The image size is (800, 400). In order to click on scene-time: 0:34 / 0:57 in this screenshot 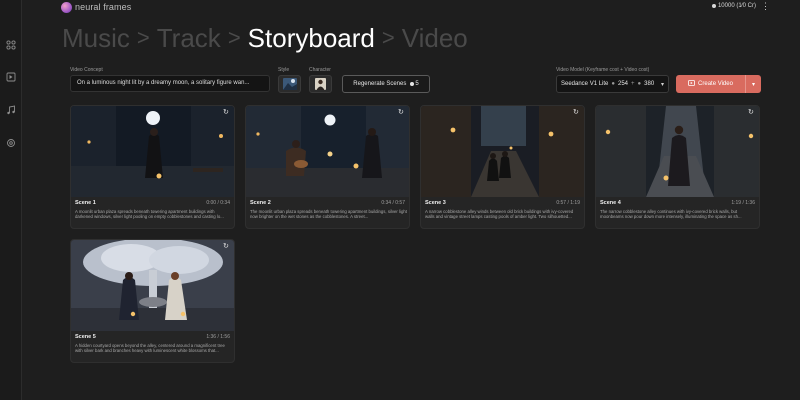, I will do `click(393, 203)`.